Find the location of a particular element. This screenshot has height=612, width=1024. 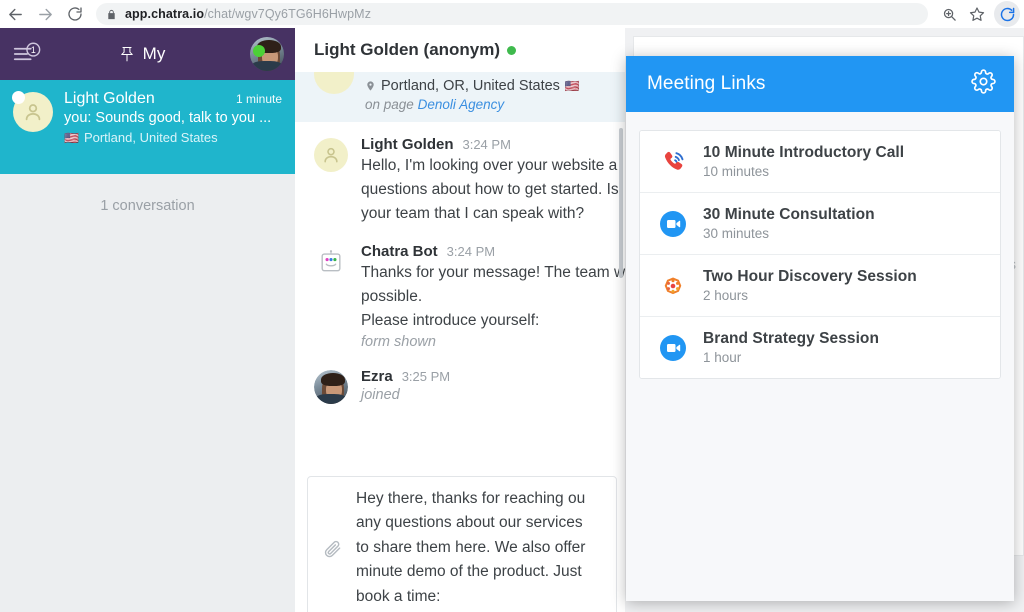

gotomeeting-flower-glyph is located at coordinates (673, 285).